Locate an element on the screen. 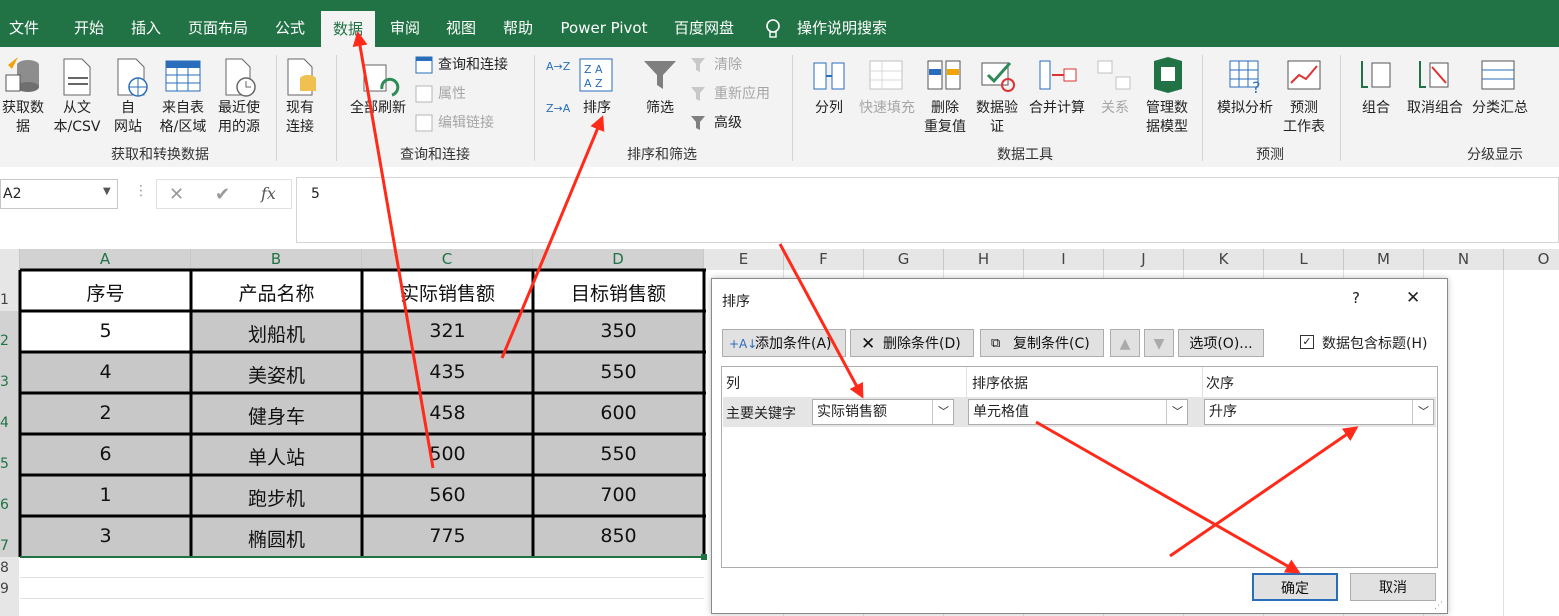  arrow-to-order is located at coordinates (1264, 492).